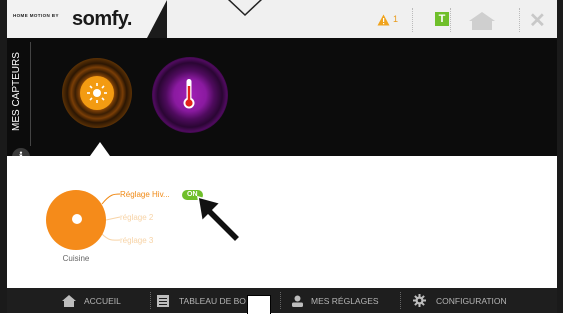  I want to click on warning-icon, so click(383, 20).